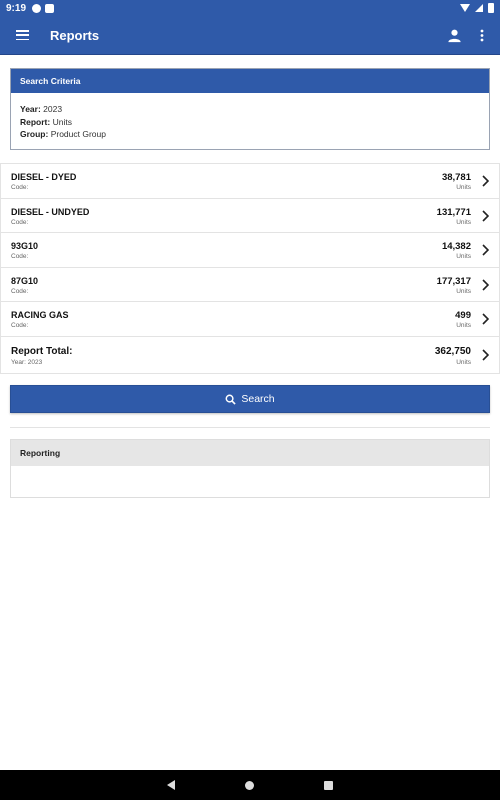 The height and width of the screenshot is (800, 500). What do you see at coordinates (479, 8) in the screenshot?
I see `signal-icon` at bounding box center [479, 8].